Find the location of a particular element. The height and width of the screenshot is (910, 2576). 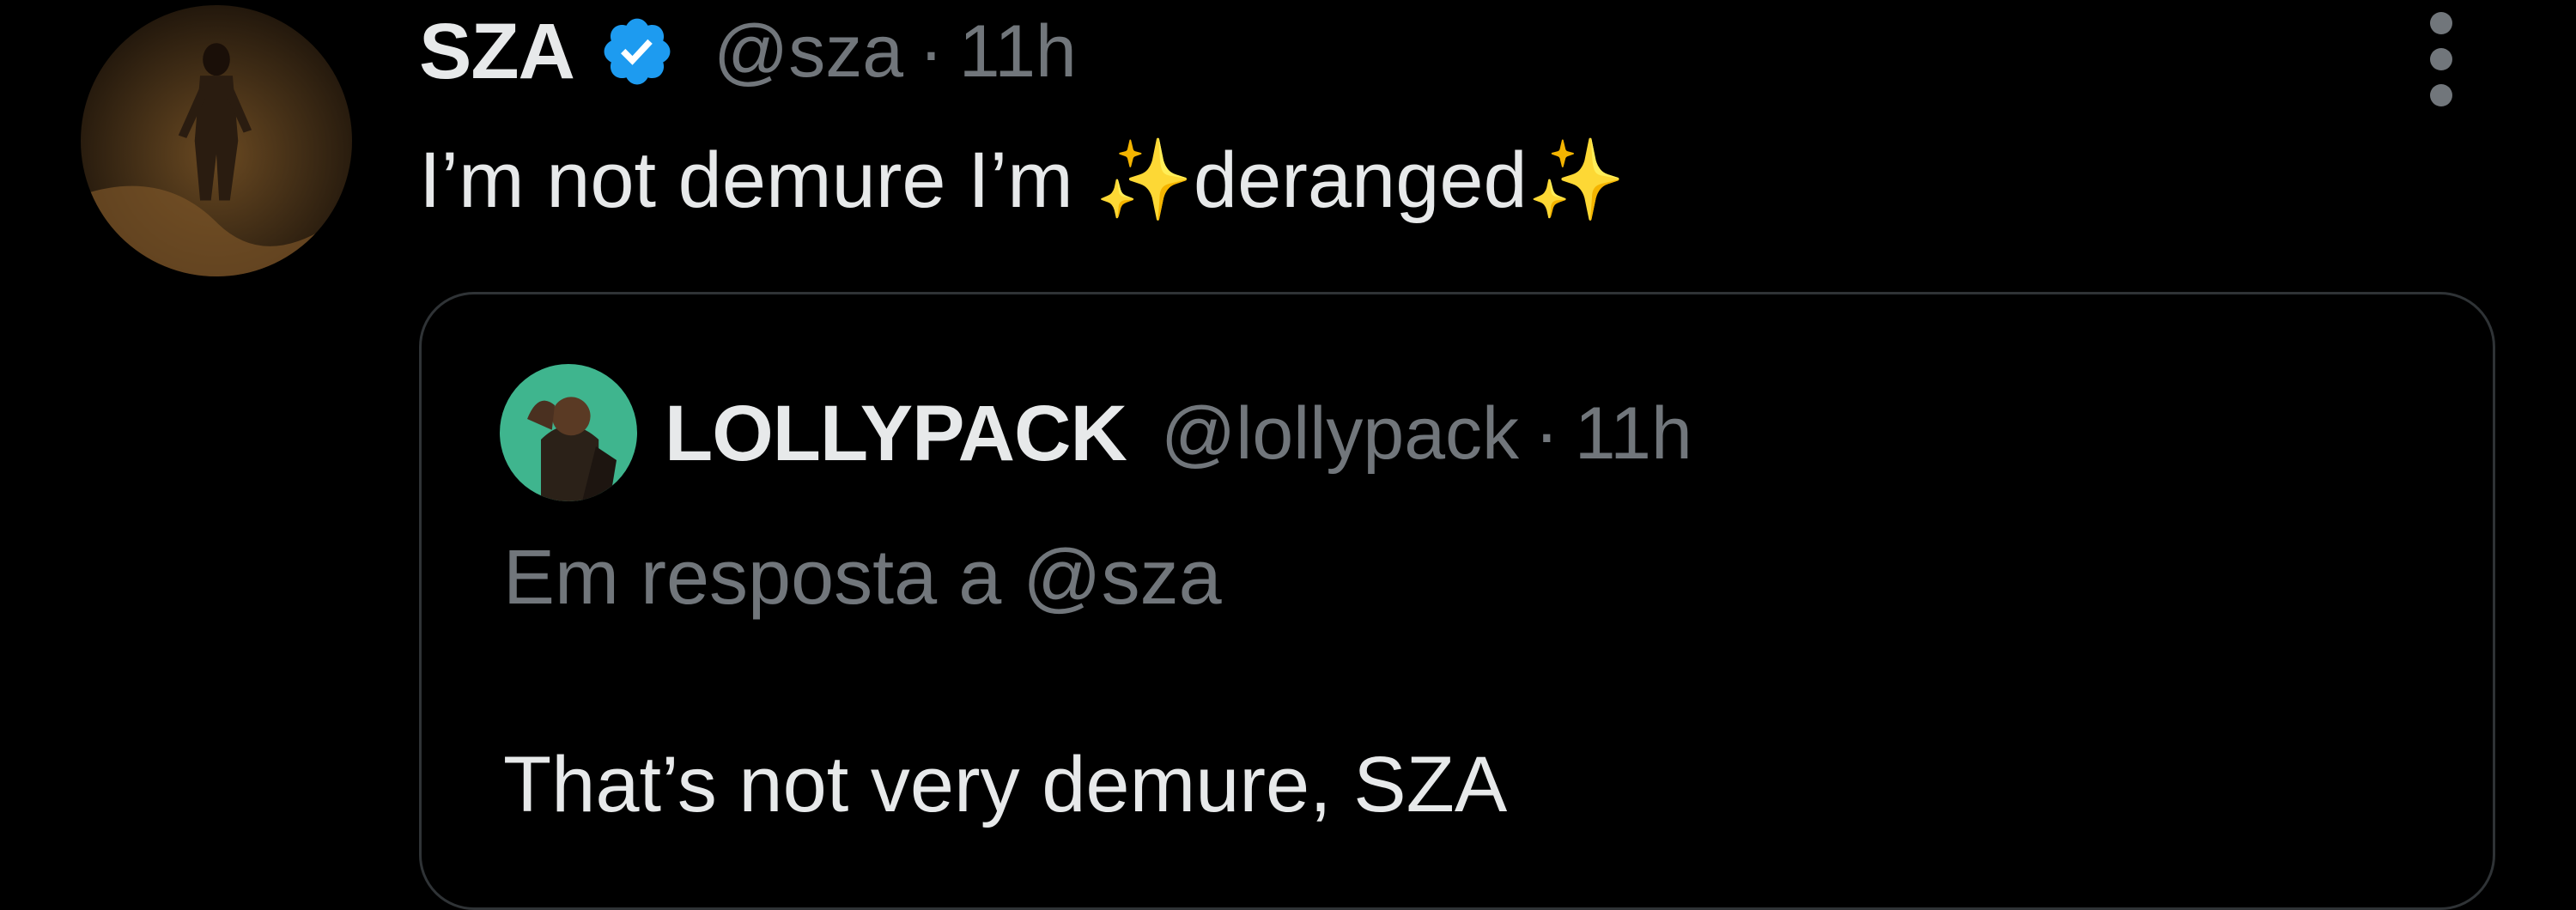

author-avatar is located at coordinates (217, 141).